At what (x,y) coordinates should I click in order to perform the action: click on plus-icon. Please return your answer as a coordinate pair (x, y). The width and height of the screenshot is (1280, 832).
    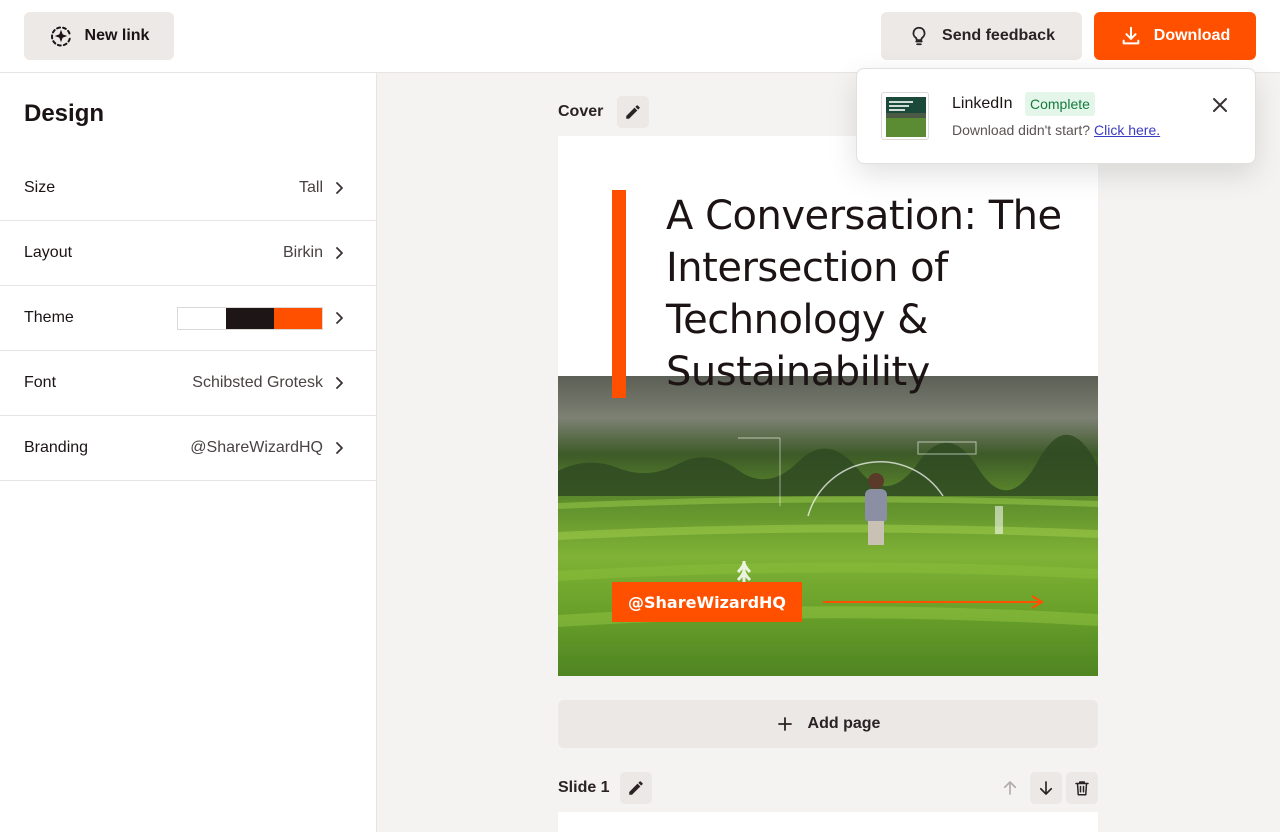
    Looking at the image, I should click on (784, 724).